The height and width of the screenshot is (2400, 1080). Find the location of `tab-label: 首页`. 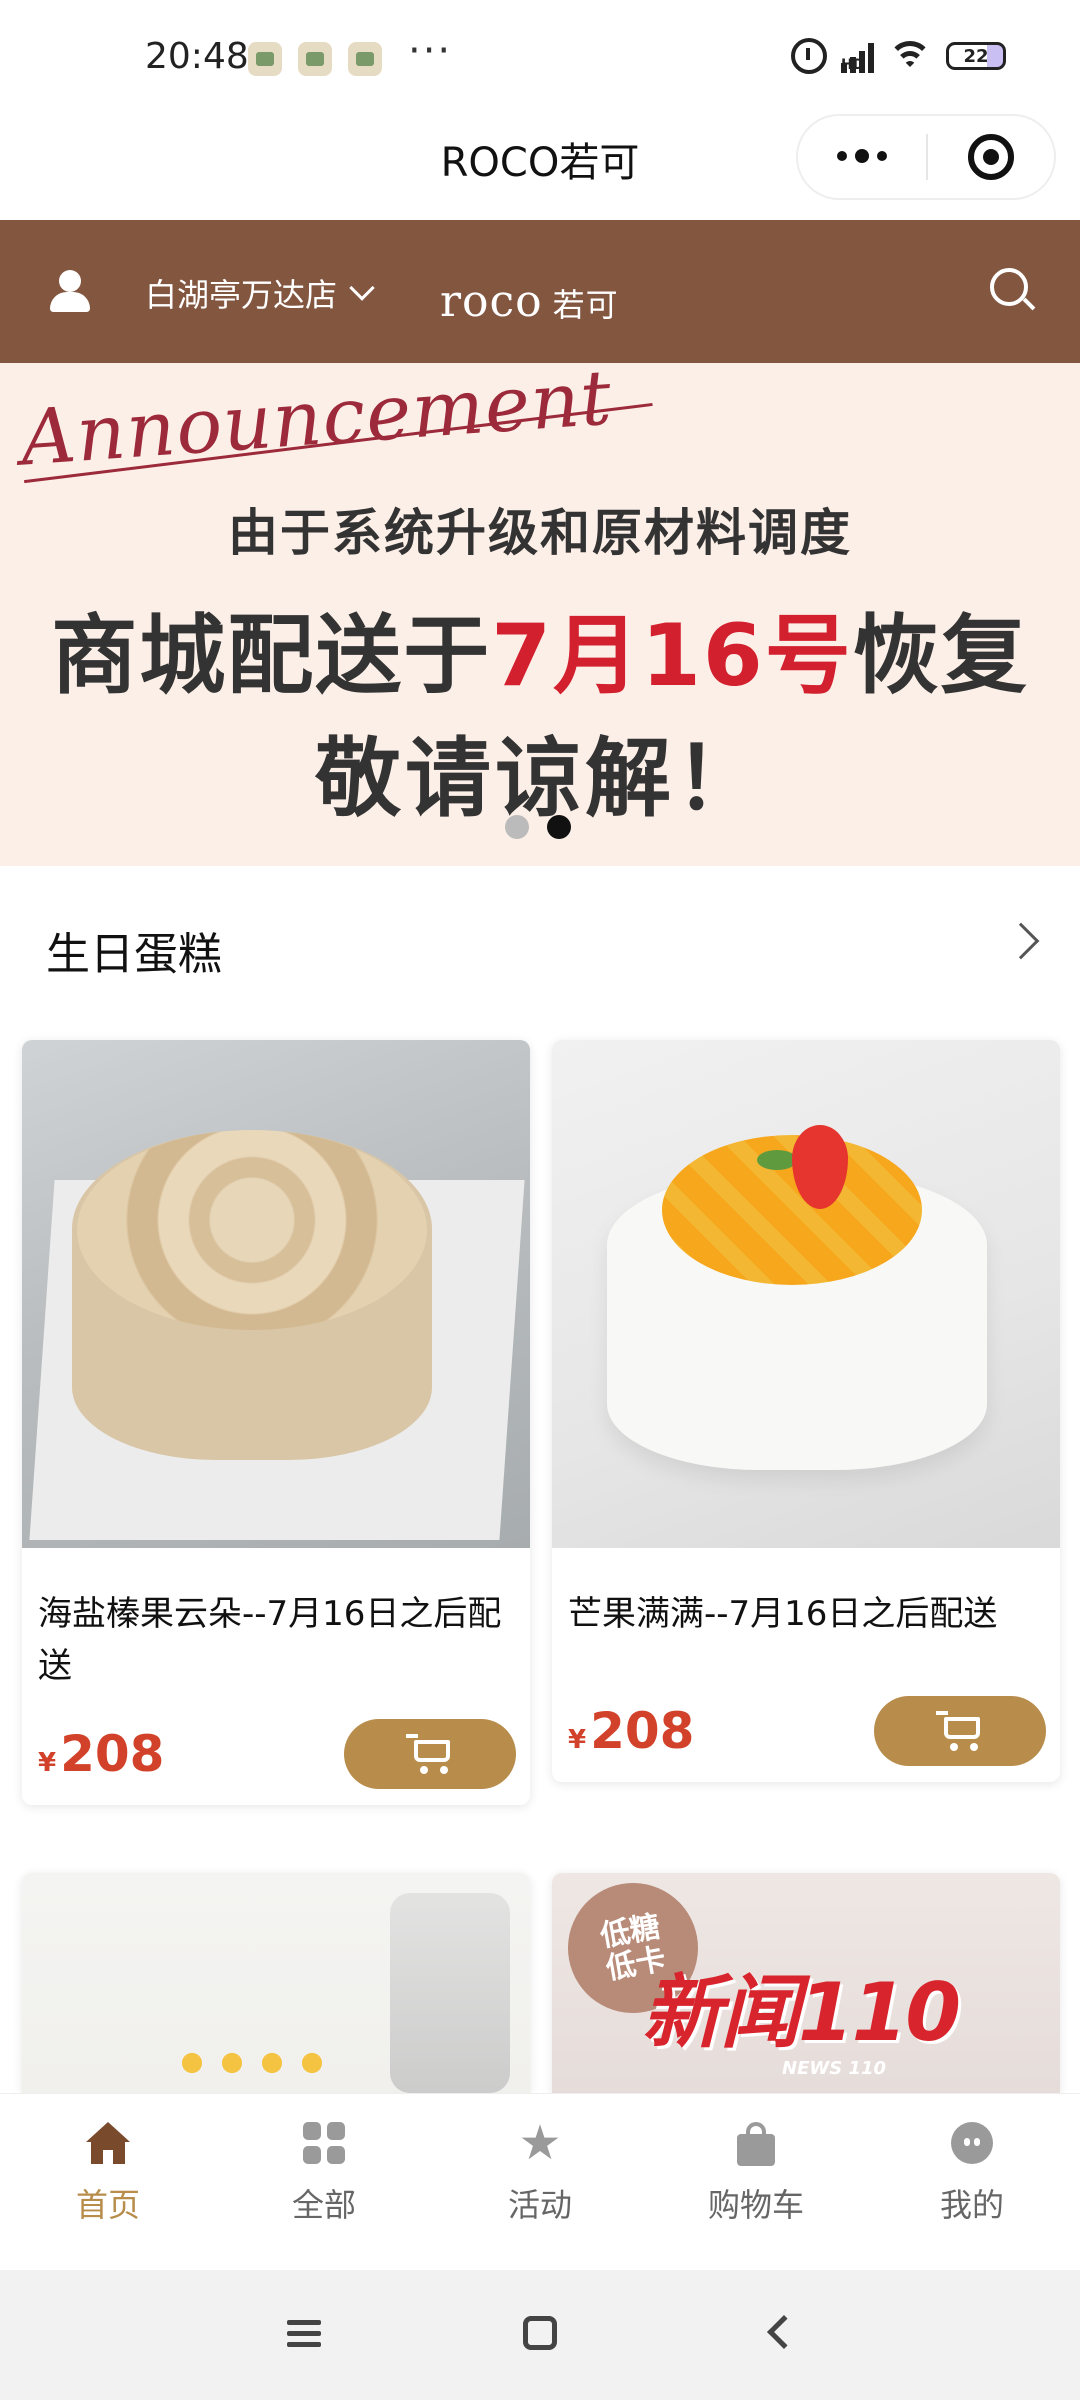

tab-label: 首页 is located at coordinates (107, 2205).